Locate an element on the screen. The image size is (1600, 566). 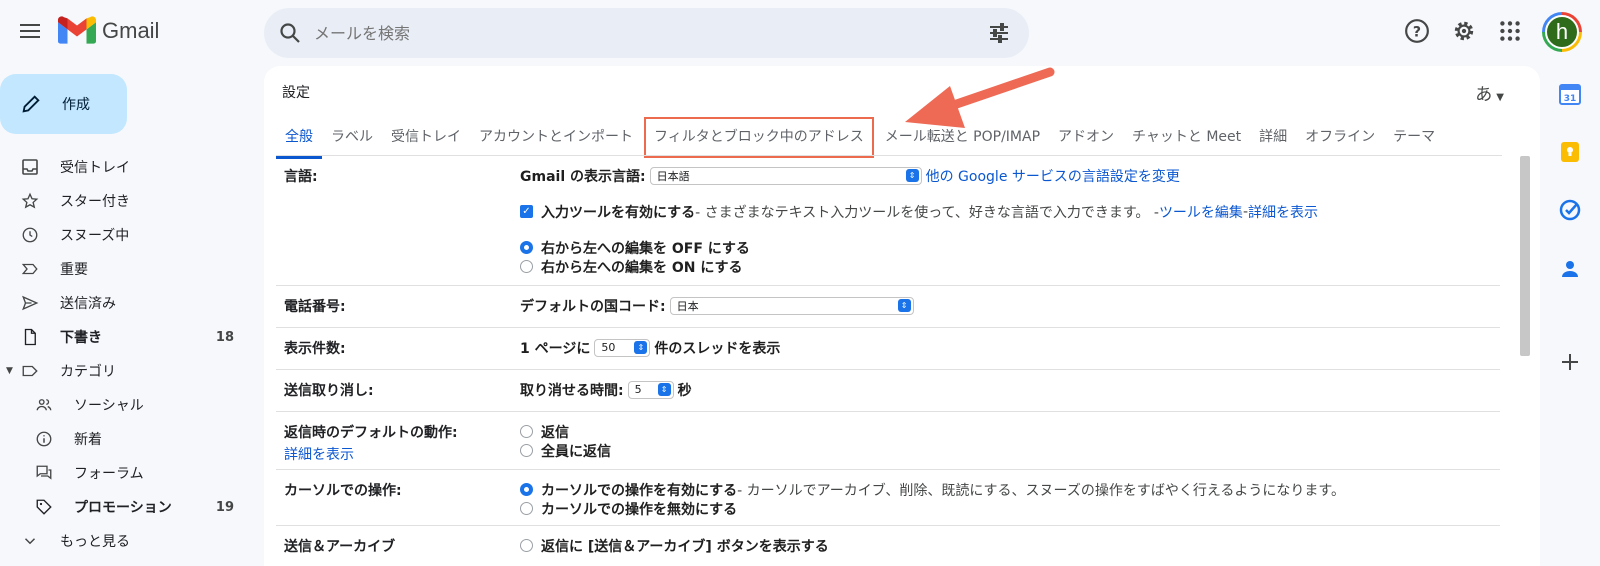
sidebar-item-label: 重要 is located at coordinates (74, 270).